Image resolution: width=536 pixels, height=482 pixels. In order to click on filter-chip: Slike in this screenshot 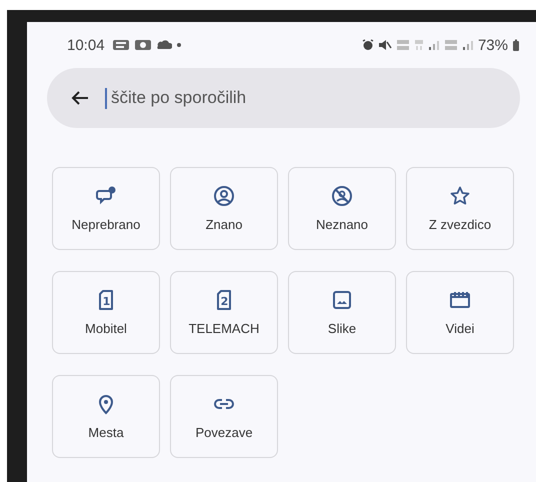, I will do `click(342, 312)`.